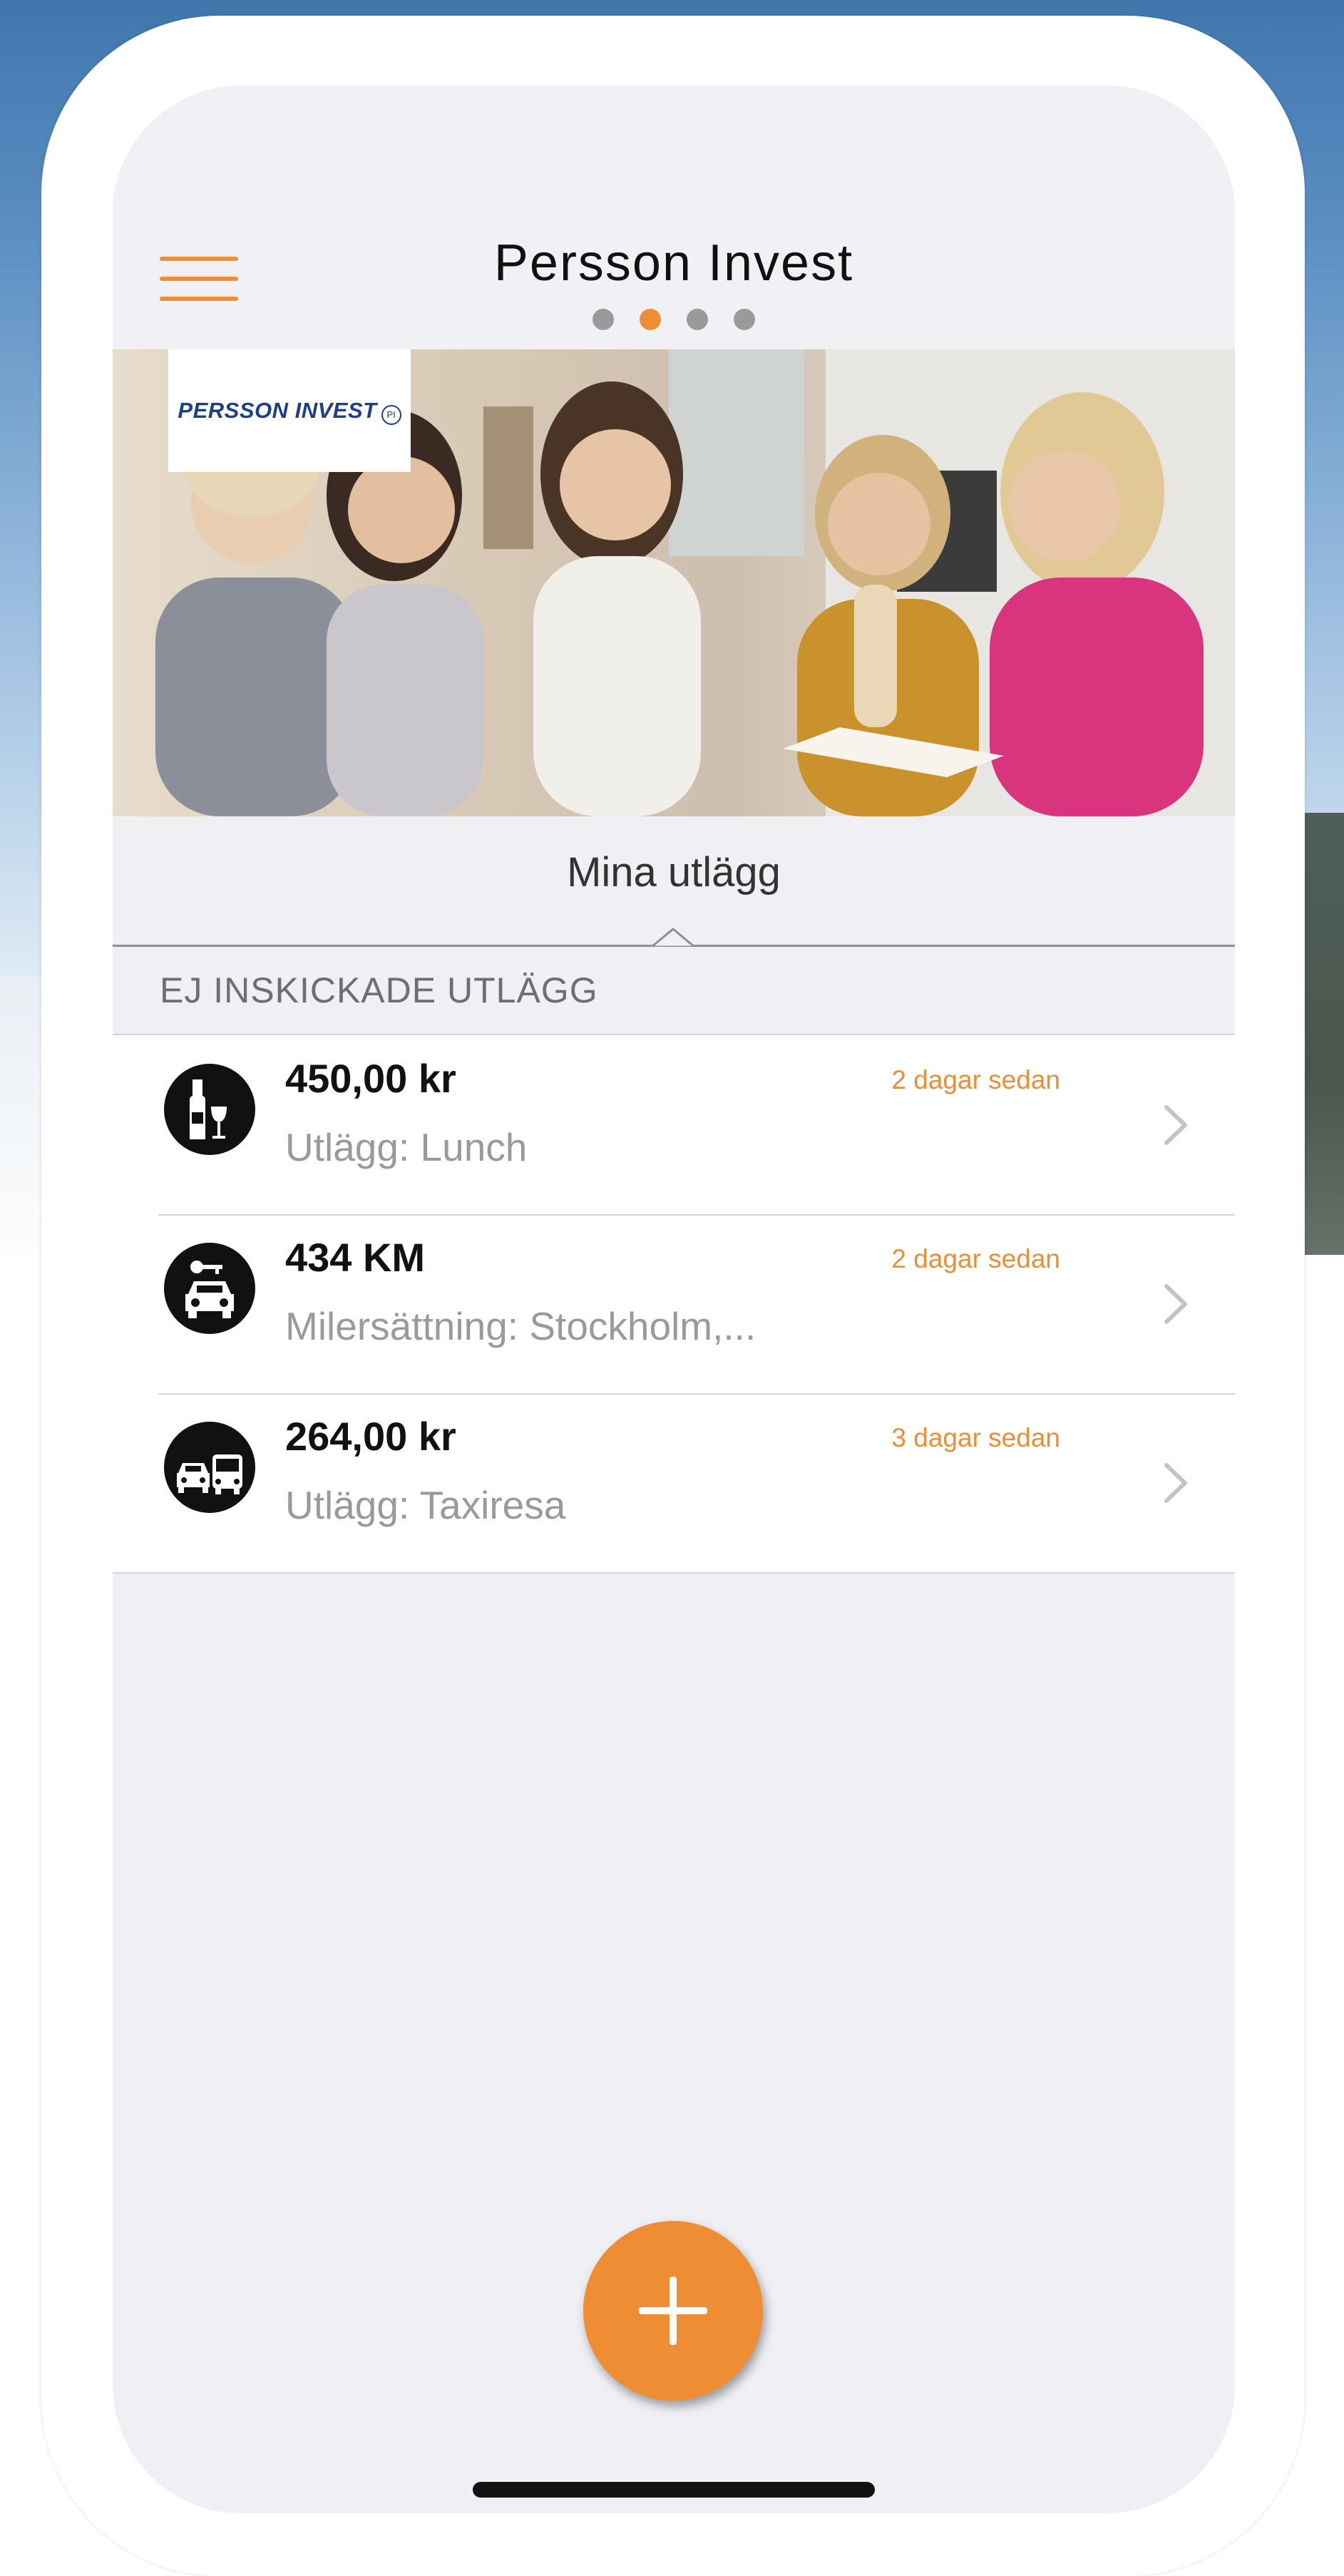 This screenshot has height=2576, width=1344. What do you see at coordinates (355, 1257) in the screenshot?
I see `expense-amount: 434 KM` at bounding box center [355, 1257].